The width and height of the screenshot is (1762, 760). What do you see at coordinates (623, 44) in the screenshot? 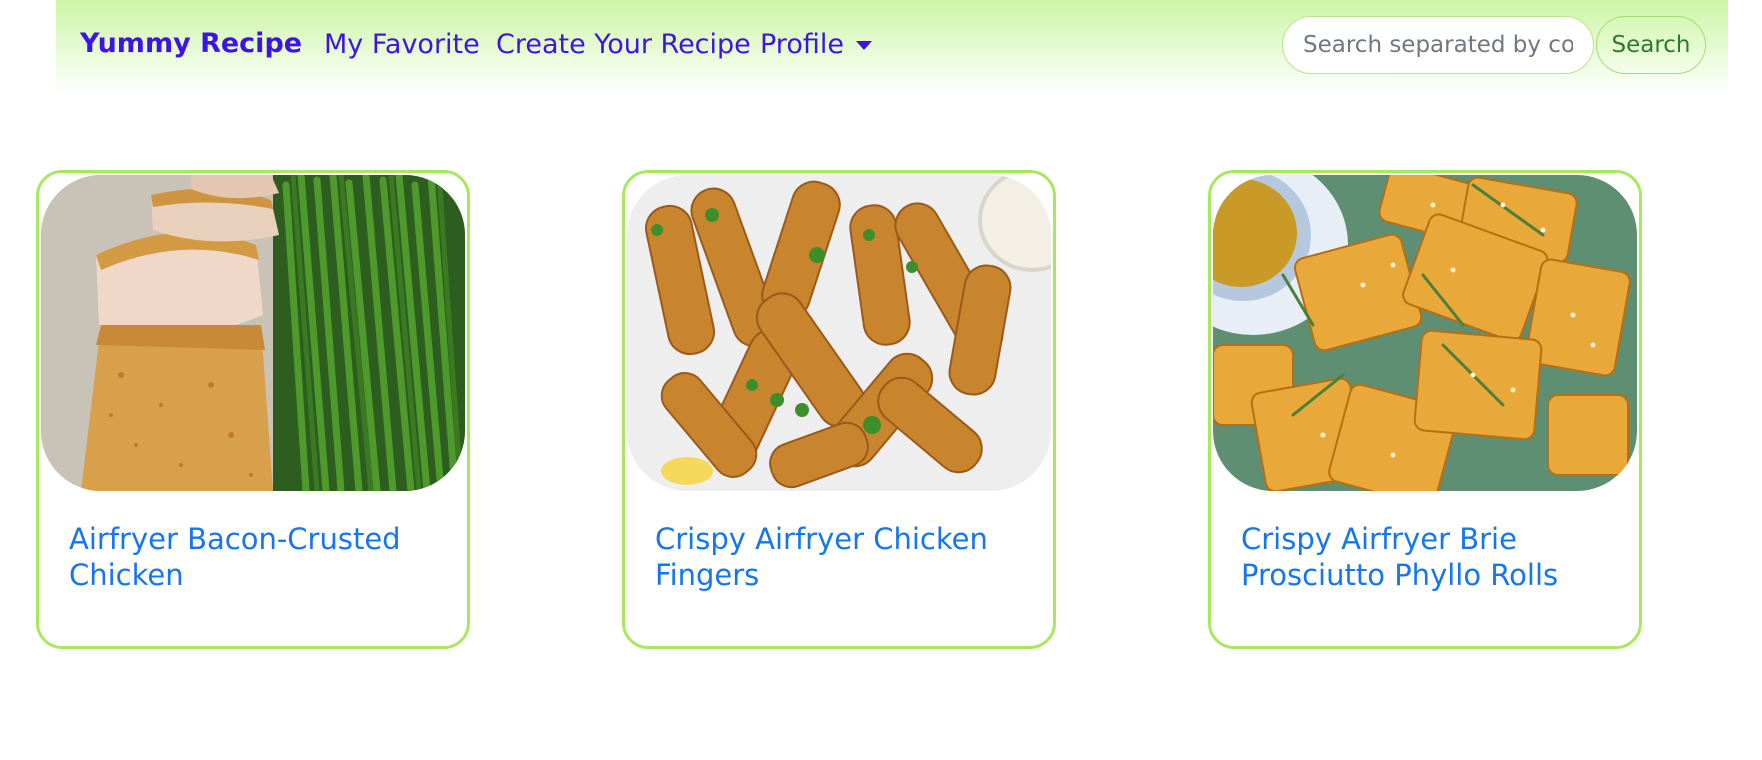
I see `nav-link-create-recipe: Create Your Recipe` at bounding box center [623, 44].